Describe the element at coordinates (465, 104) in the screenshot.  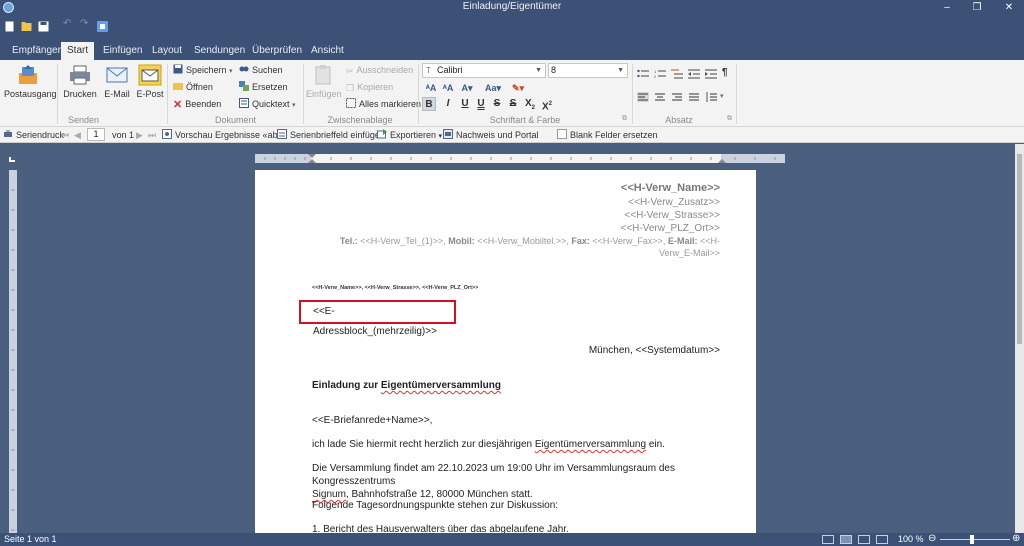
I see `underline-icon: U` at that location.